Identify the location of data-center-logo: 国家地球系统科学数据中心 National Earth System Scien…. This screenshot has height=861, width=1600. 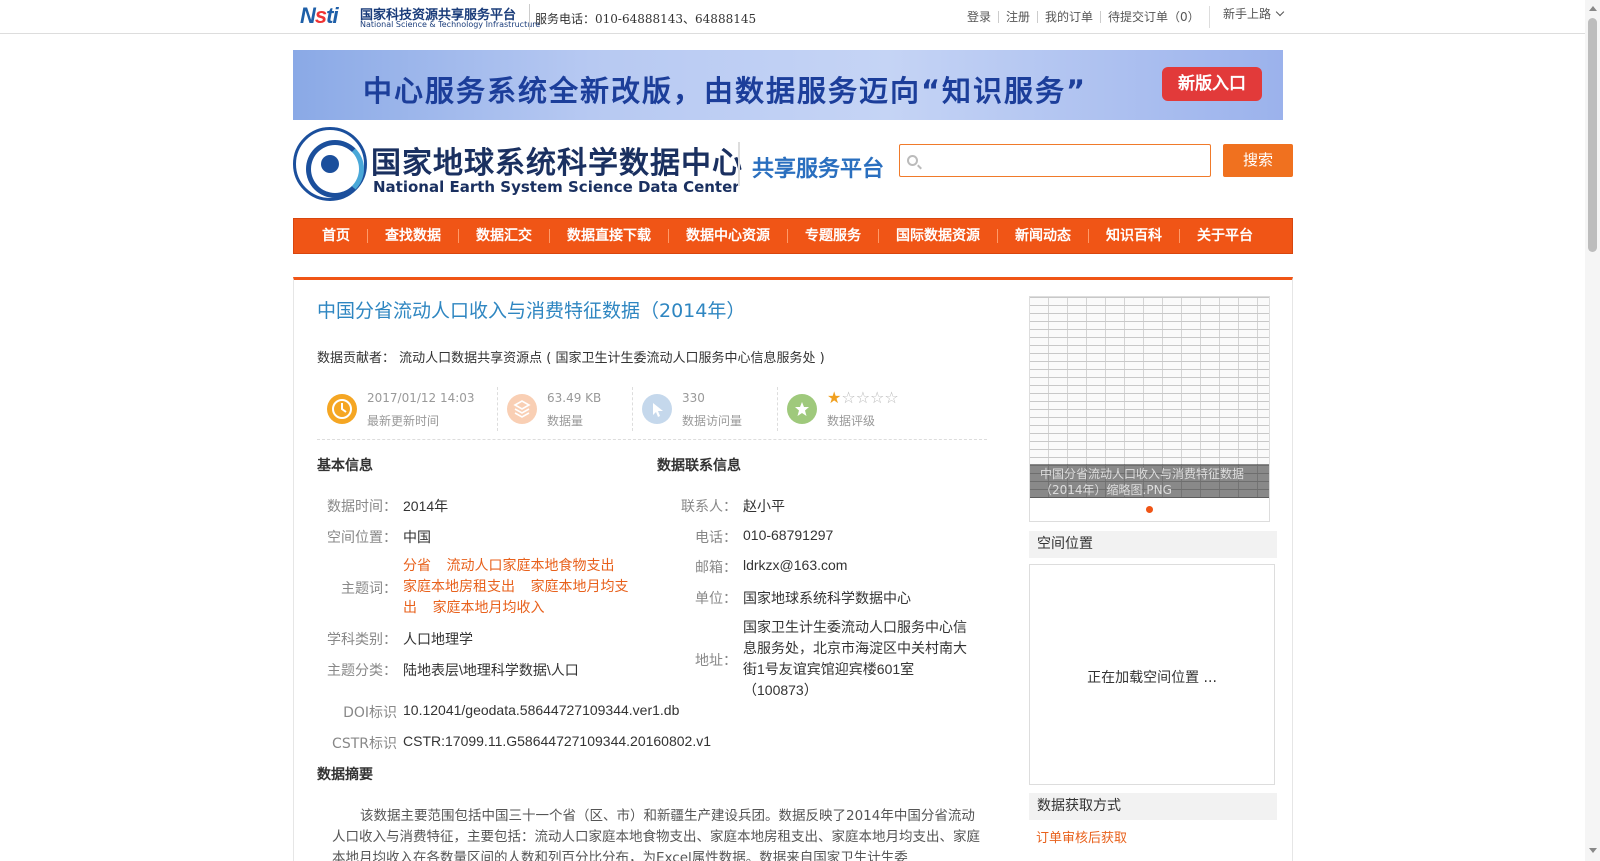
(517, 164).